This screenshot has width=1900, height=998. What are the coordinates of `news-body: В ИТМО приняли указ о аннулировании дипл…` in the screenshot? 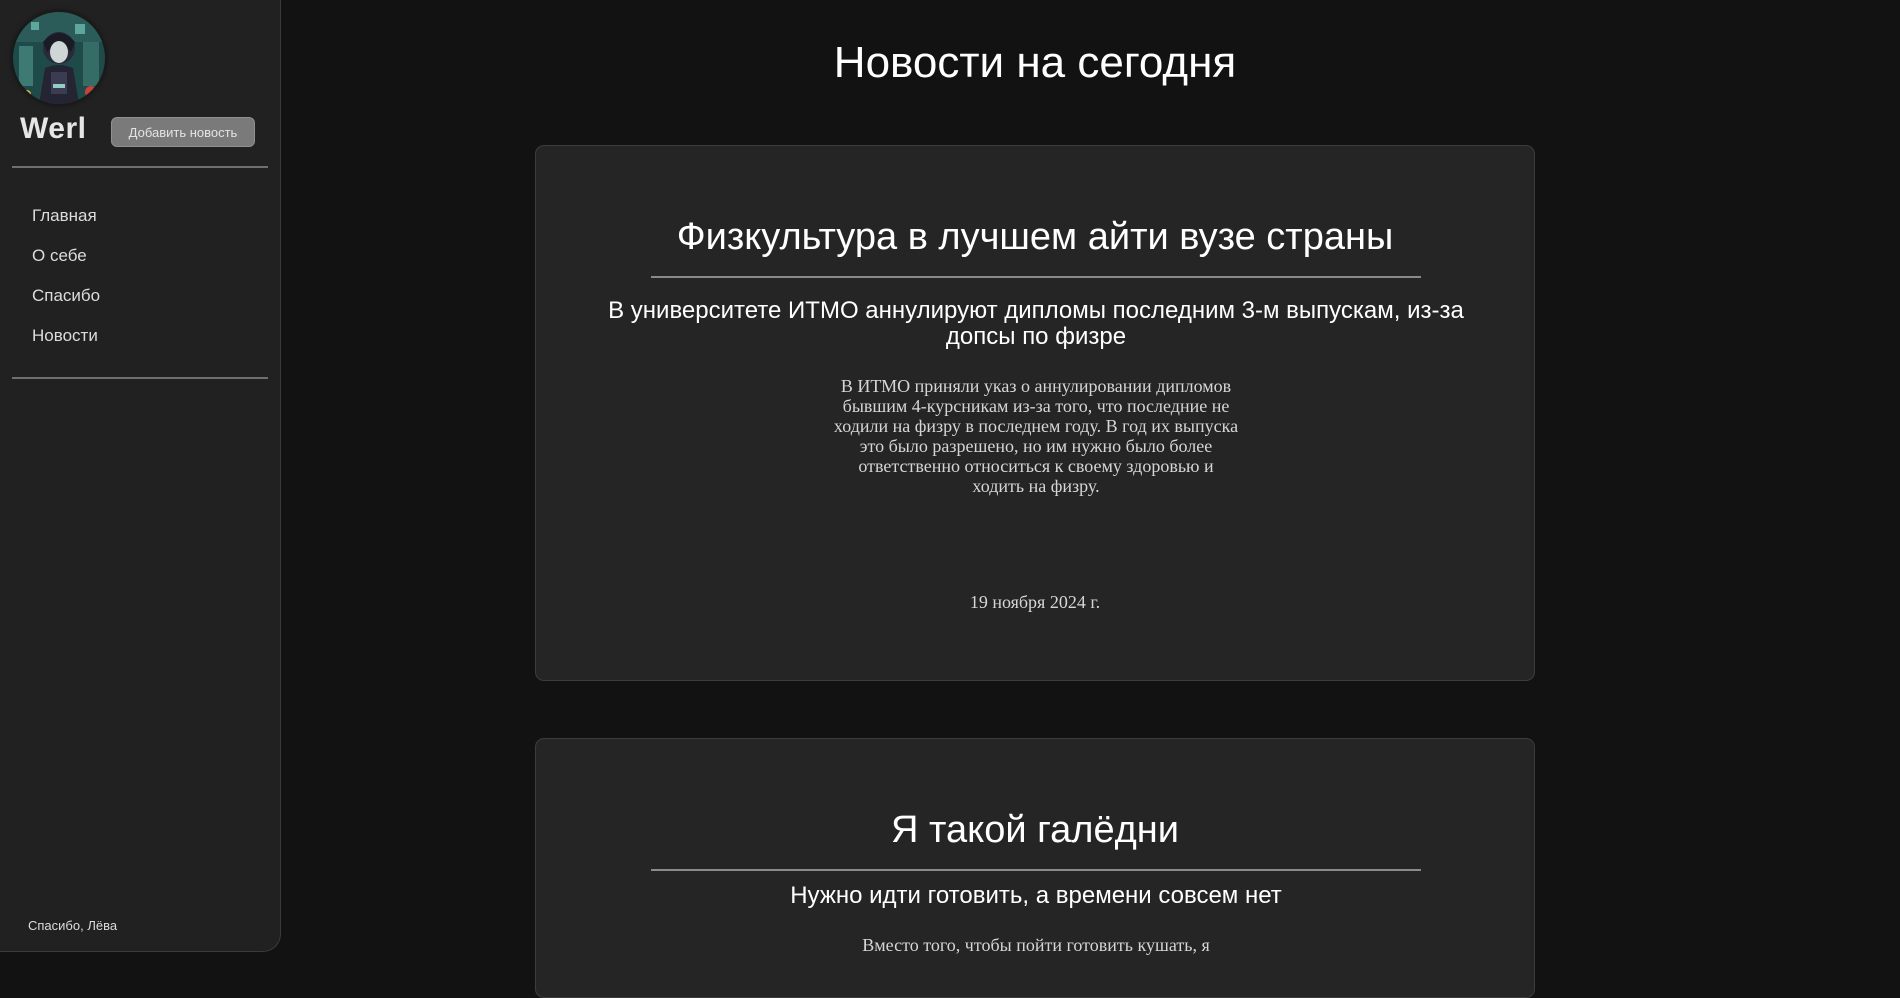 It's located at (1036, 436).